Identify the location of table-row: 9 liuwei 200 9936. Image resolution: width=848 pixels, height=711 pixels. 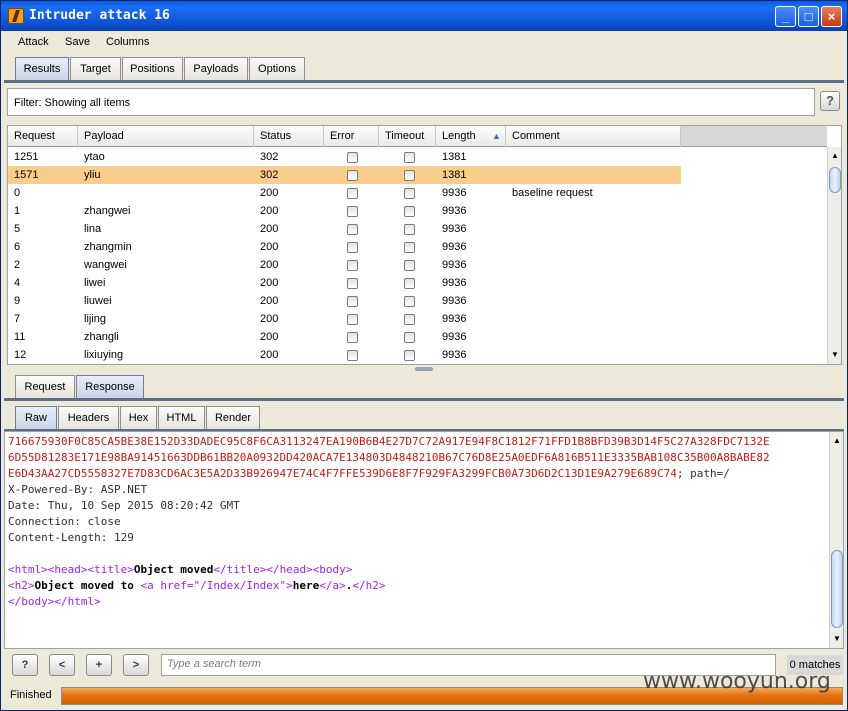
(344, 301).